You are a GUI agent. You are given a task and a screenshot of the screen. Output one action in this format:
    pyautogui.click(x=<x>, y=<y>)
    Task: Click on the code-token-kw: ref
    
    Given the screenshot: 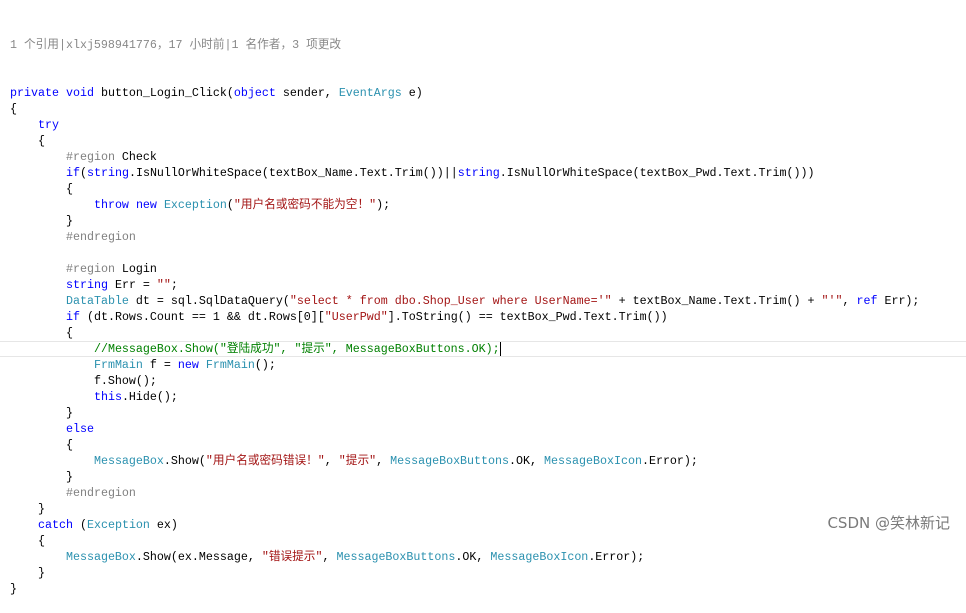 What is the action you would take?
    pyautogui.click(x=867, y=301)
    